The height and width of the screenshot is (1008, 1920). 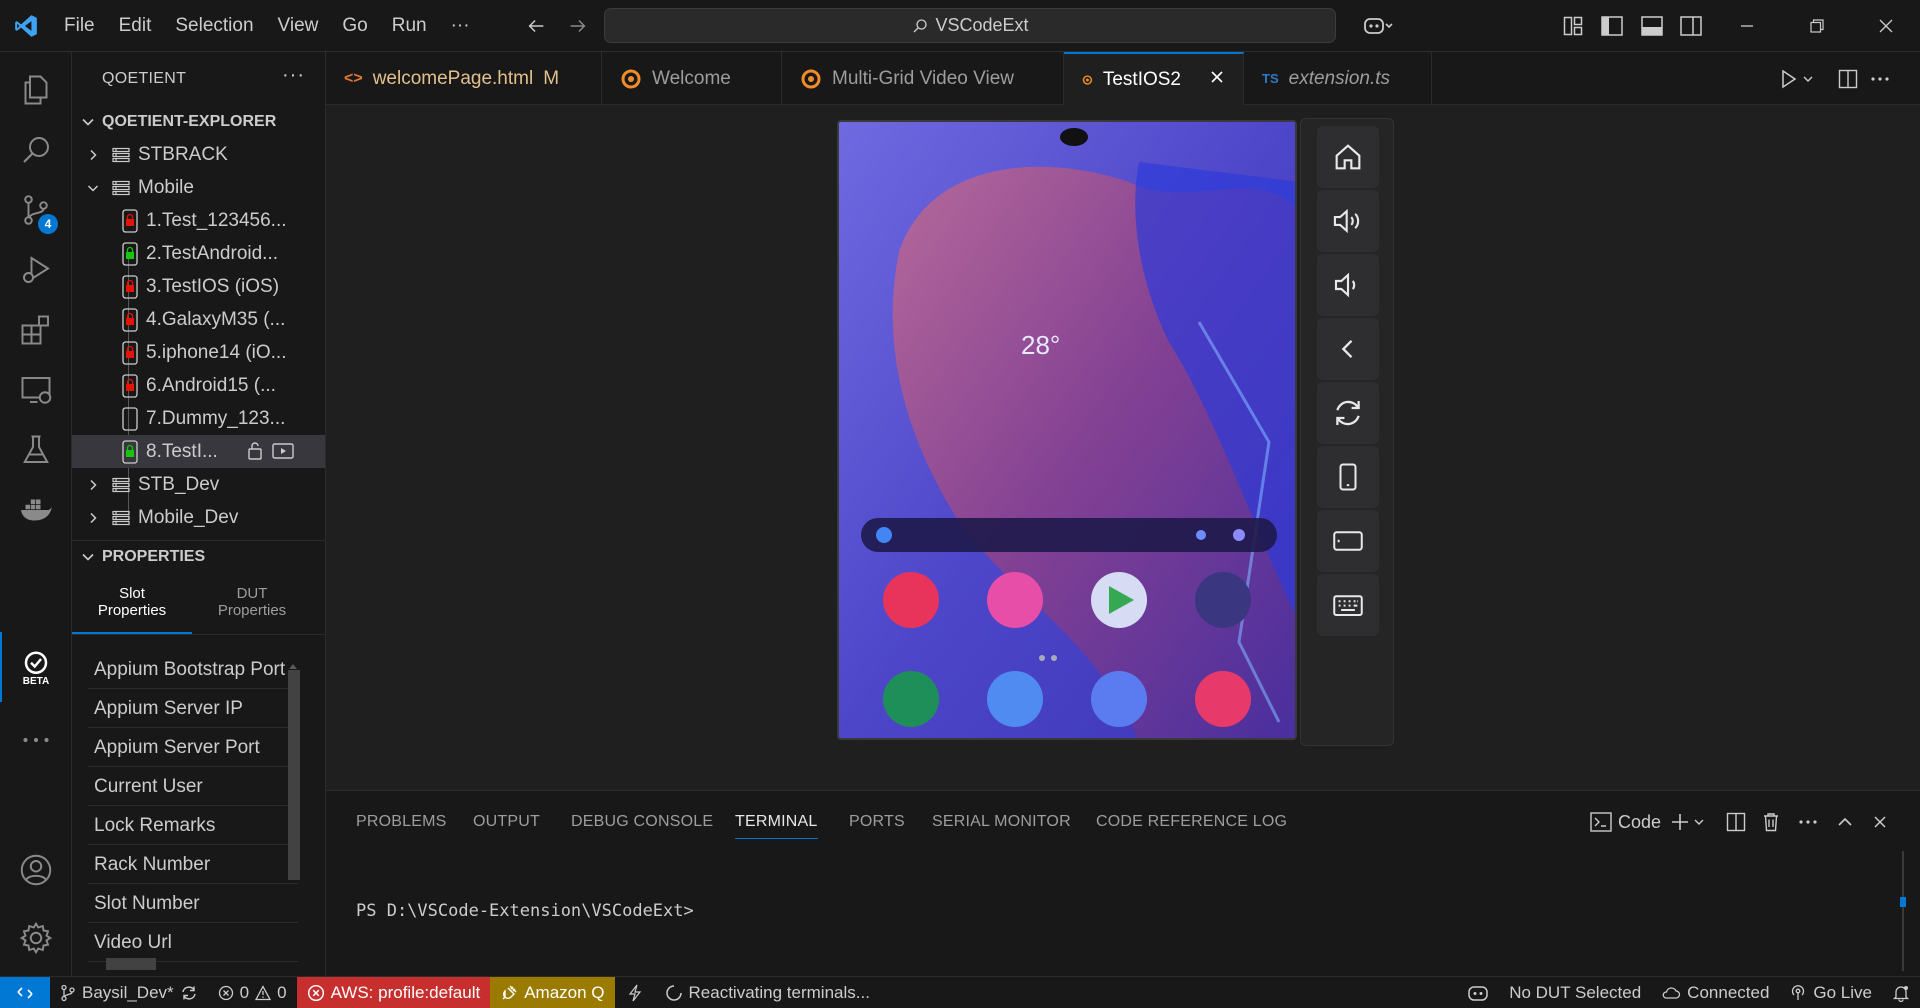 What do you see at coordinates (1808, 822) in the screenshot?
I see `panel-more-icon` at bounding box center [1808, 822].